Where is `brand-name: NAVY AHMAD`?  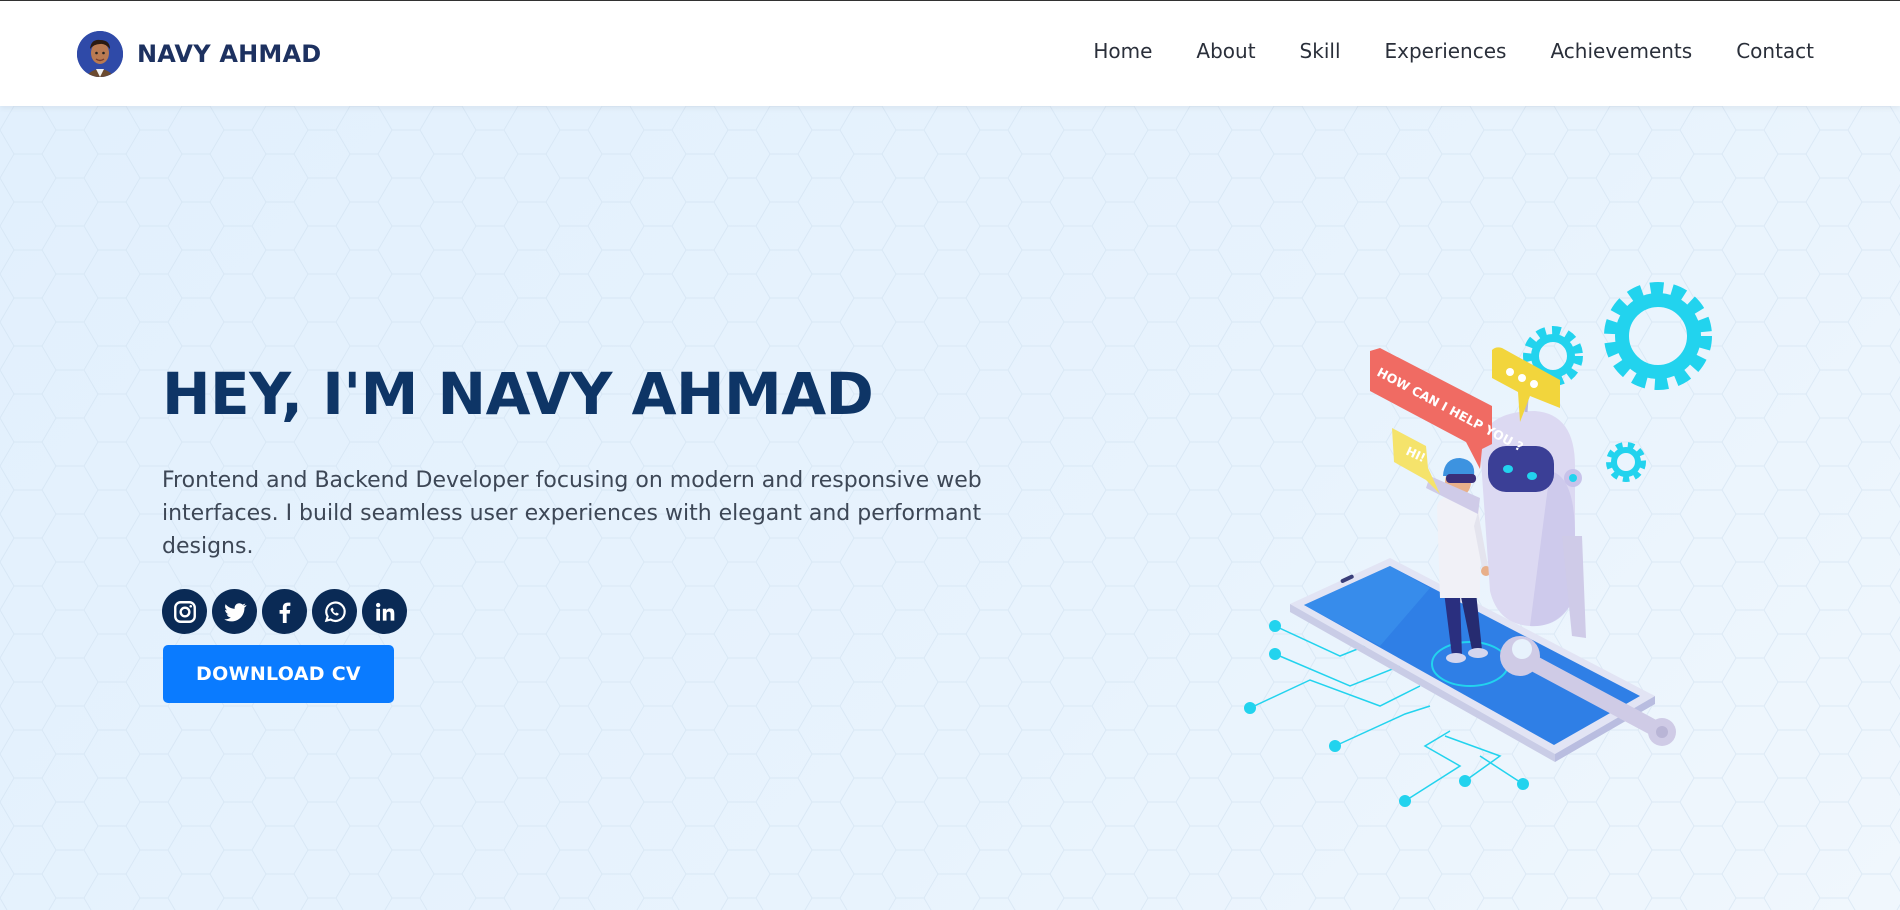
brand-name: NAVY AHMAD is located at coordinates (229, 54).